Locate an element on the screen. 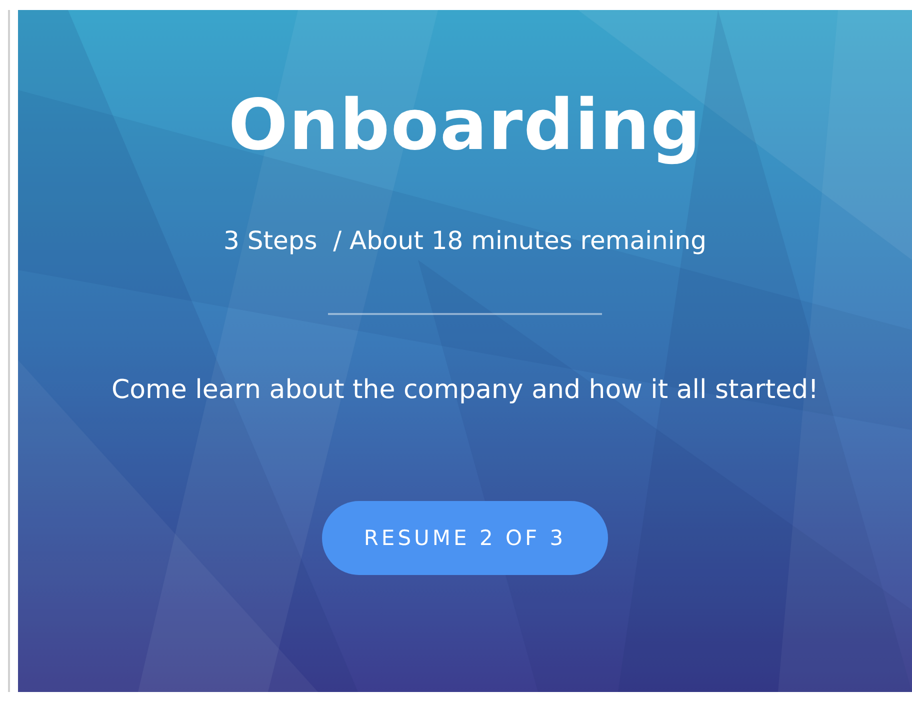 The image size is (912, 702). card-title: Onboarding is located at coordinates (465, 125).